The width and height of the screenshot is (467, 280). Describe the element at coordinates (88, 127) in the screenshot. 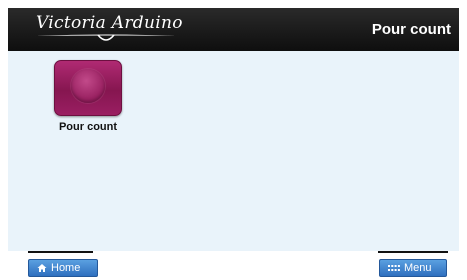

I see `app-label: Pour count` at that location.